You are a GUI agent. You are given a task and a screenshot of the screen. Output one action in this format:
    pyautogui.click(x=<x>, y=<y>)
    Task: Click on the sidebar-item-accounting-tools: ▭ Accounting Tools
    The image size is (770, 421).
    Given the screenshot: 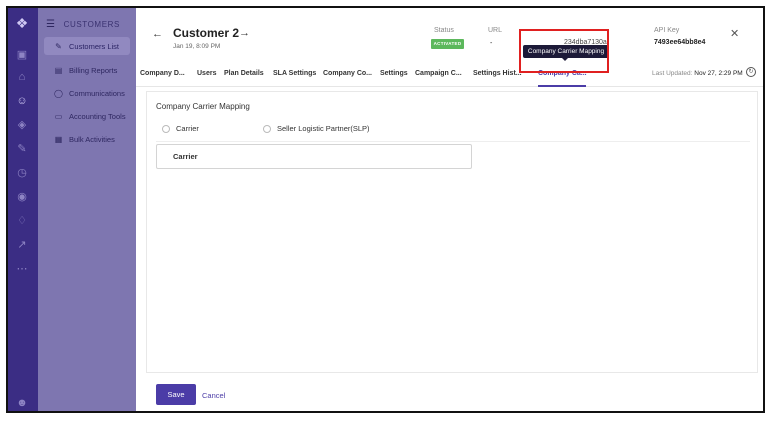 What is the action you would take?
    pyautogui.click(x=87, y=116)
    